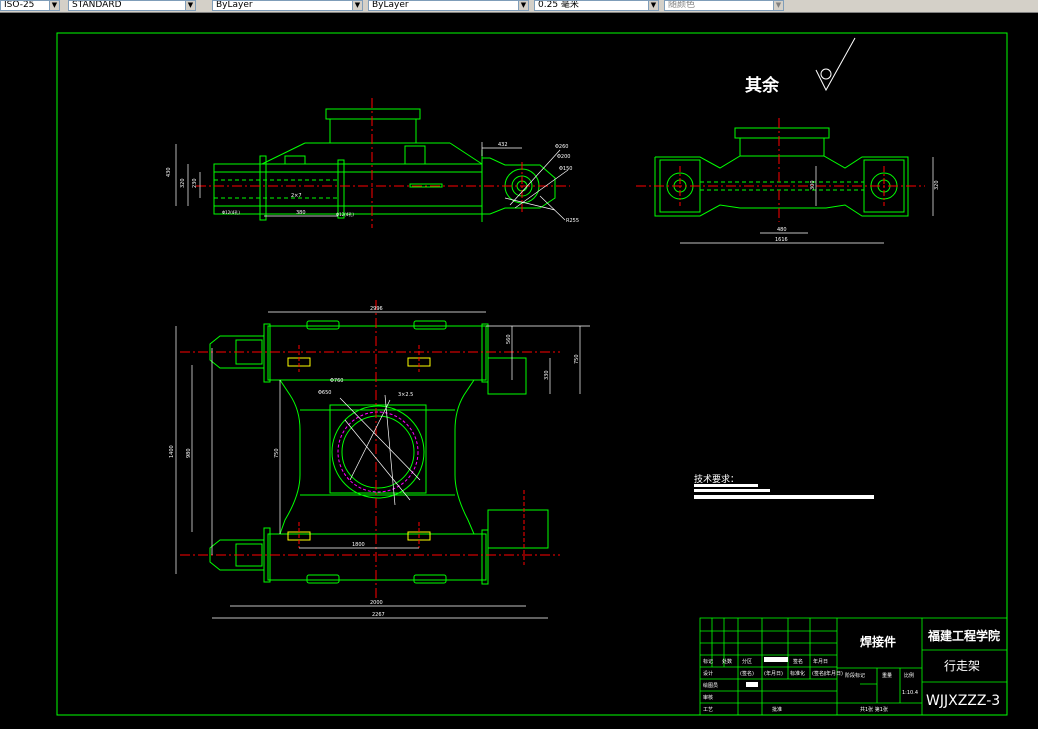 The height and width of the screenshot is (729, 1038). Describe the element at coordinates (874, 709) in the screenshot. I see `sheet-label: 共1张 第1张` at that location.